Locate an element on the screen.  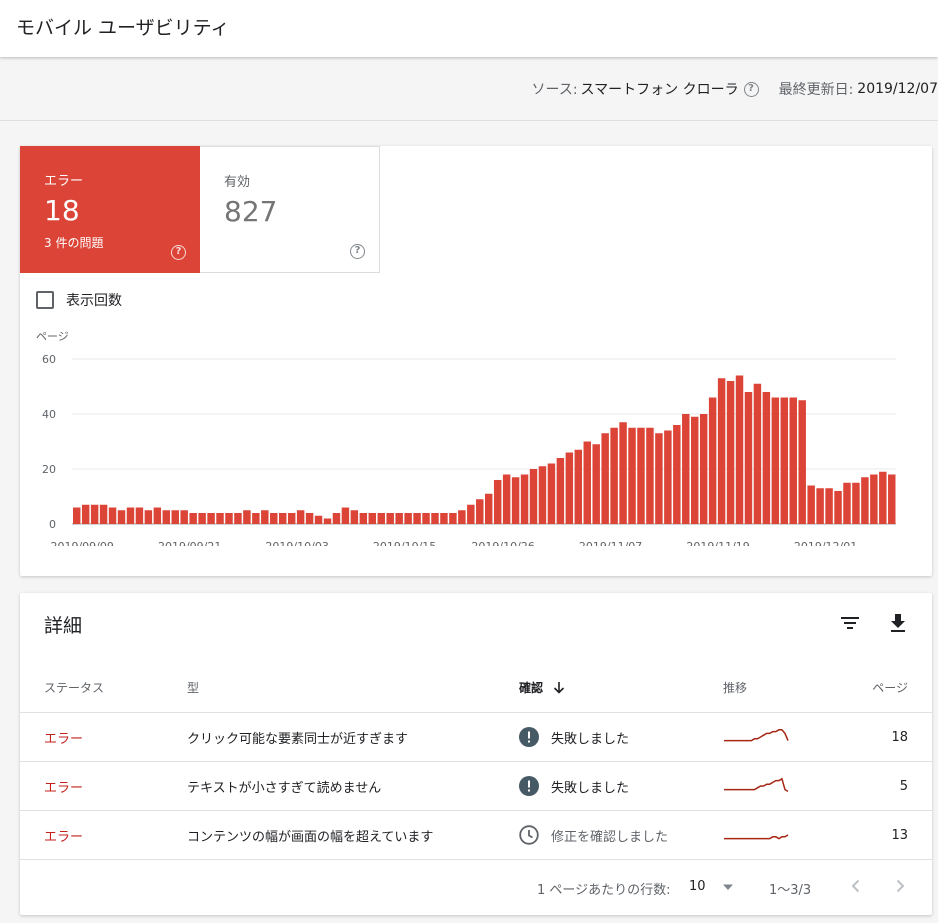
impressions-checkbox is located at coordinates (45, 300).